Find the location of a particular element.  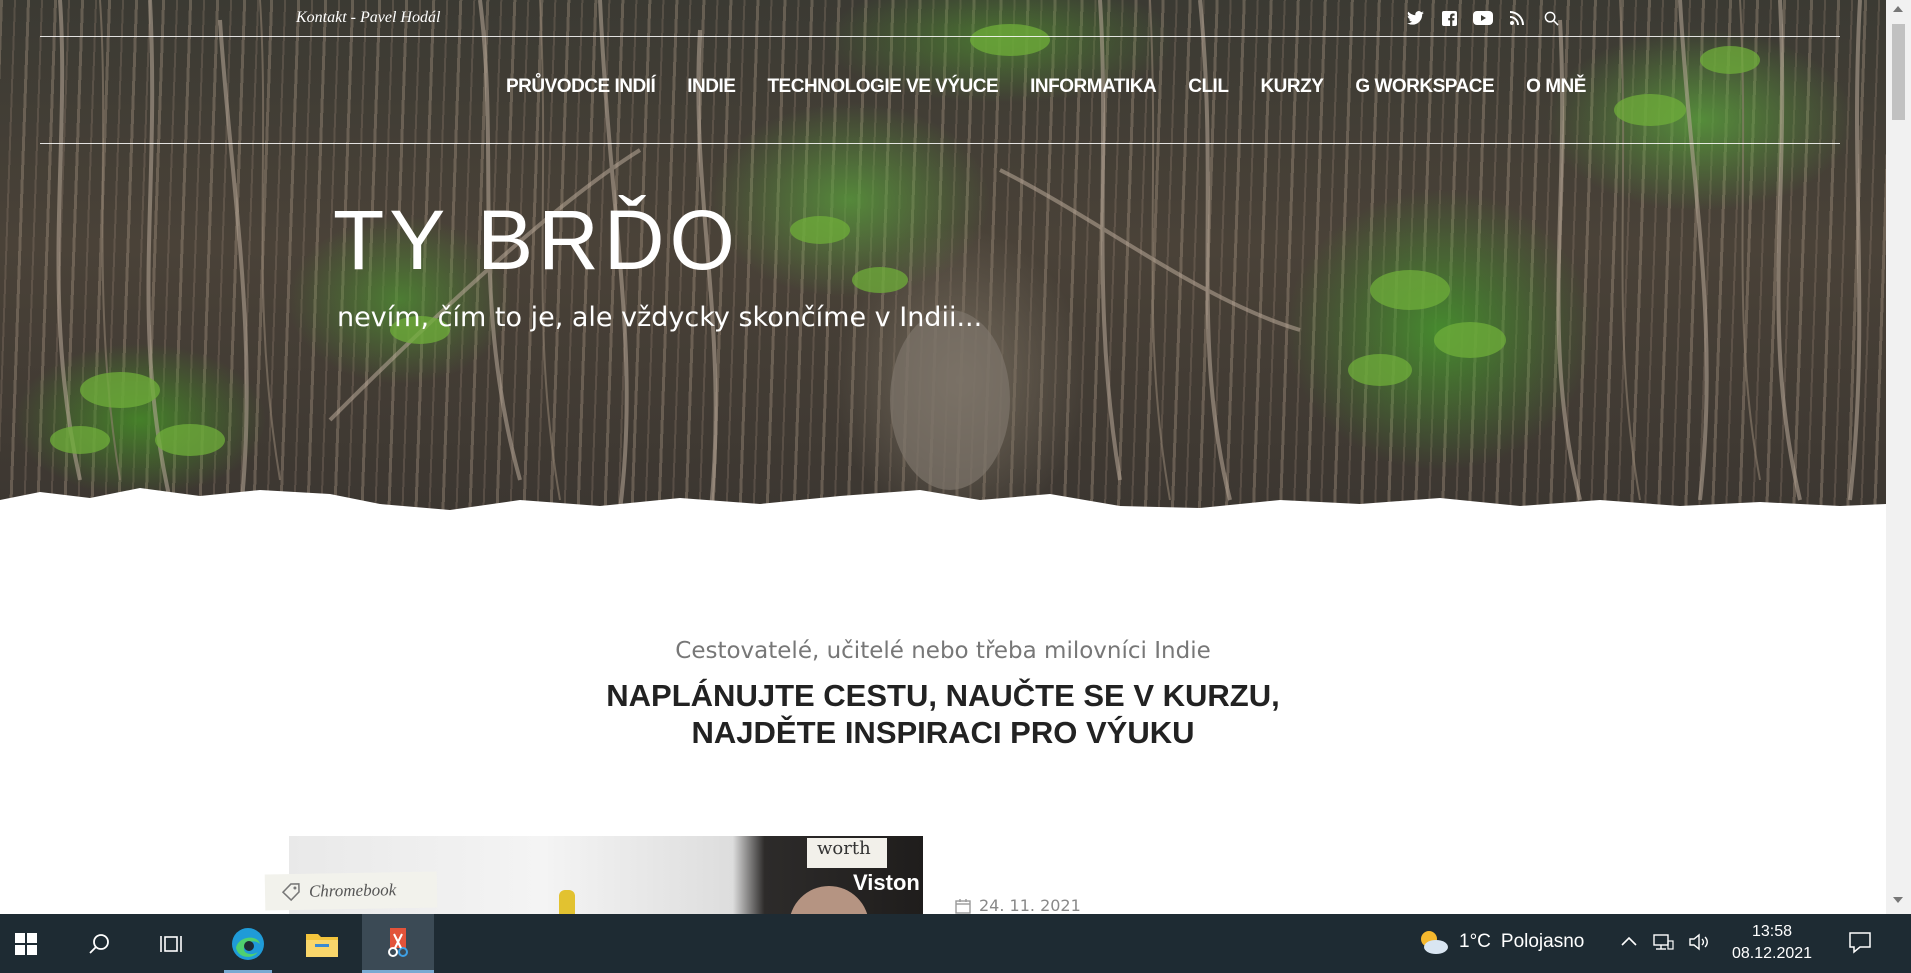

taskbar-file-explorer is located at coordinates (322, 943).